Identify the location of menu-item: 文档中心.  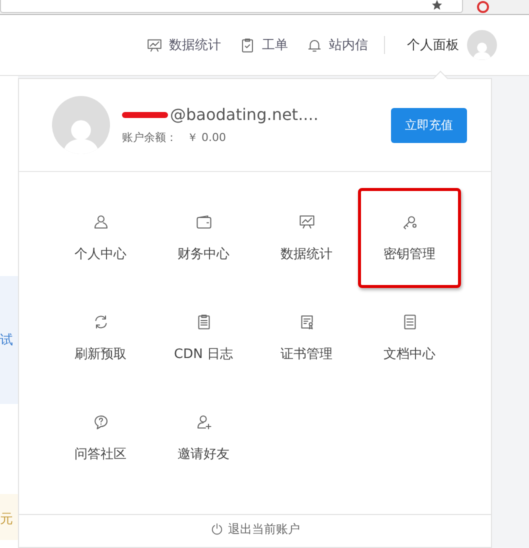
(409, 338).